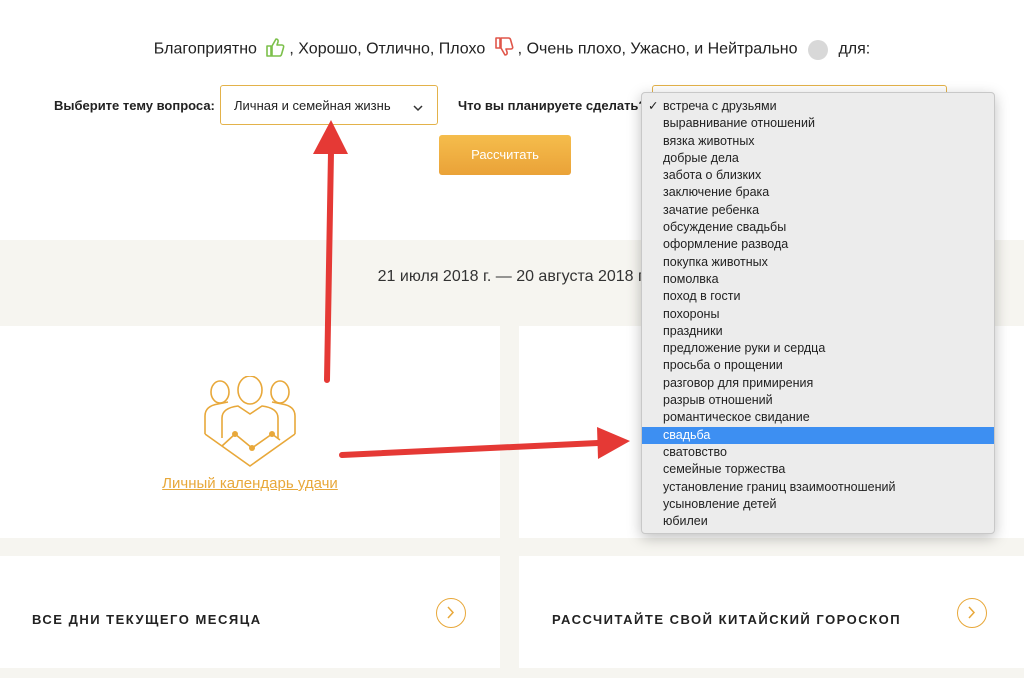 The width and height of the screenshot is (1024, 678). What do you see at coordinates (709, 140) in the screenshot?
I see `dropdown-option-label: вязка животных` at bounding box center [709, 140].